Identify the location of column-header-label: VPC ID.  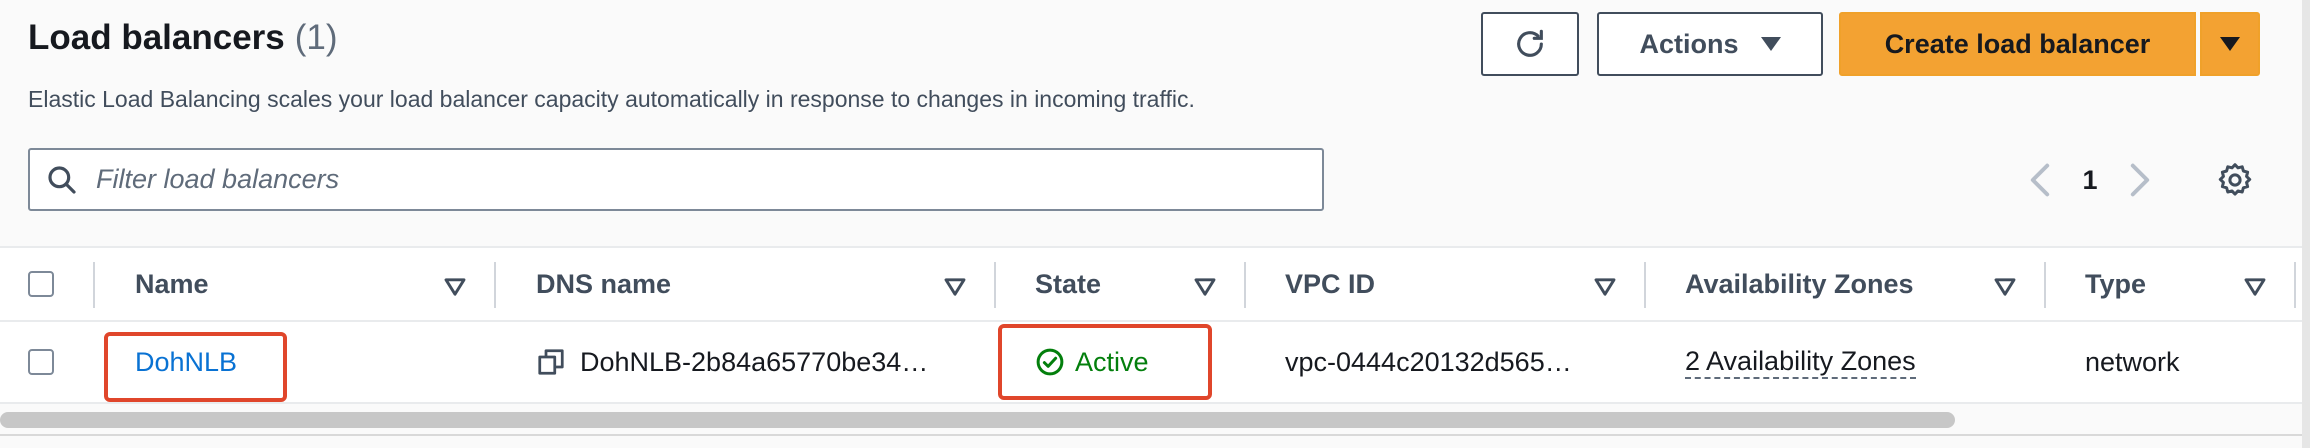
(1330, 283).